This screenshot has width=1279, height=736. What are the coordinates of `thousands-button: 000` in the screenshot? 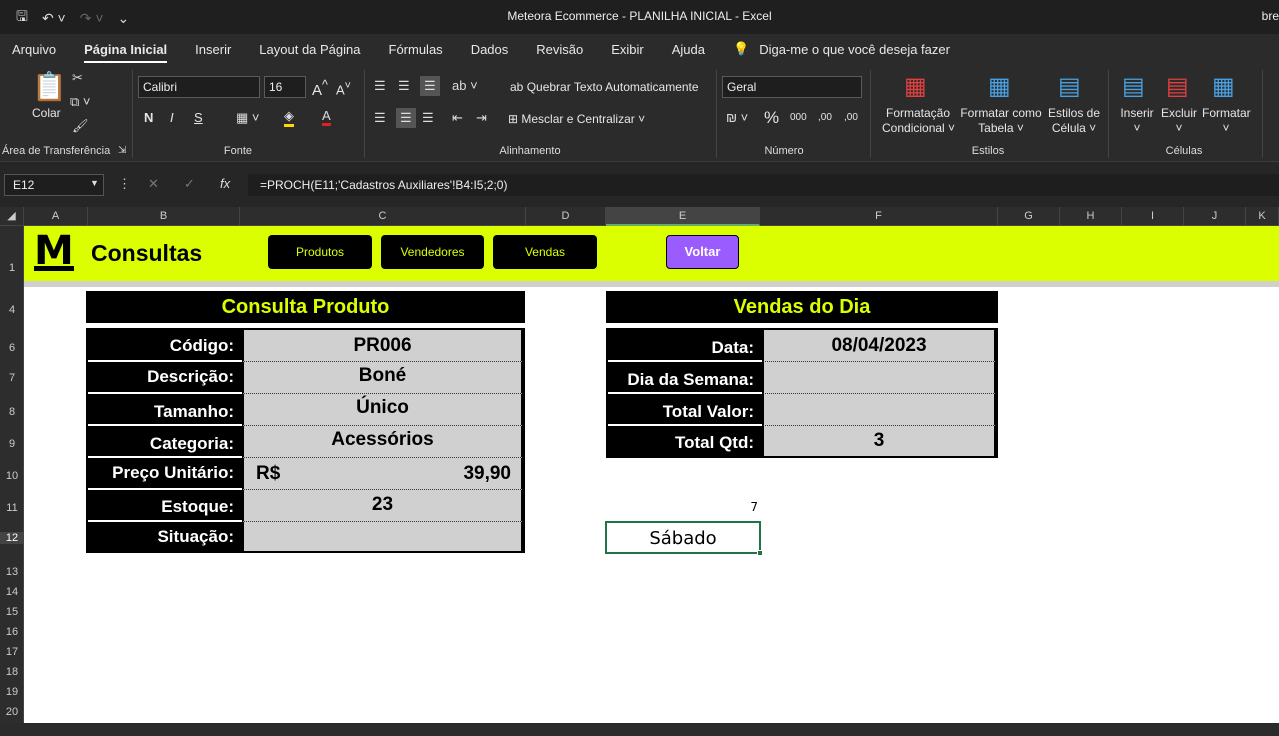 It's located at (798, 117).